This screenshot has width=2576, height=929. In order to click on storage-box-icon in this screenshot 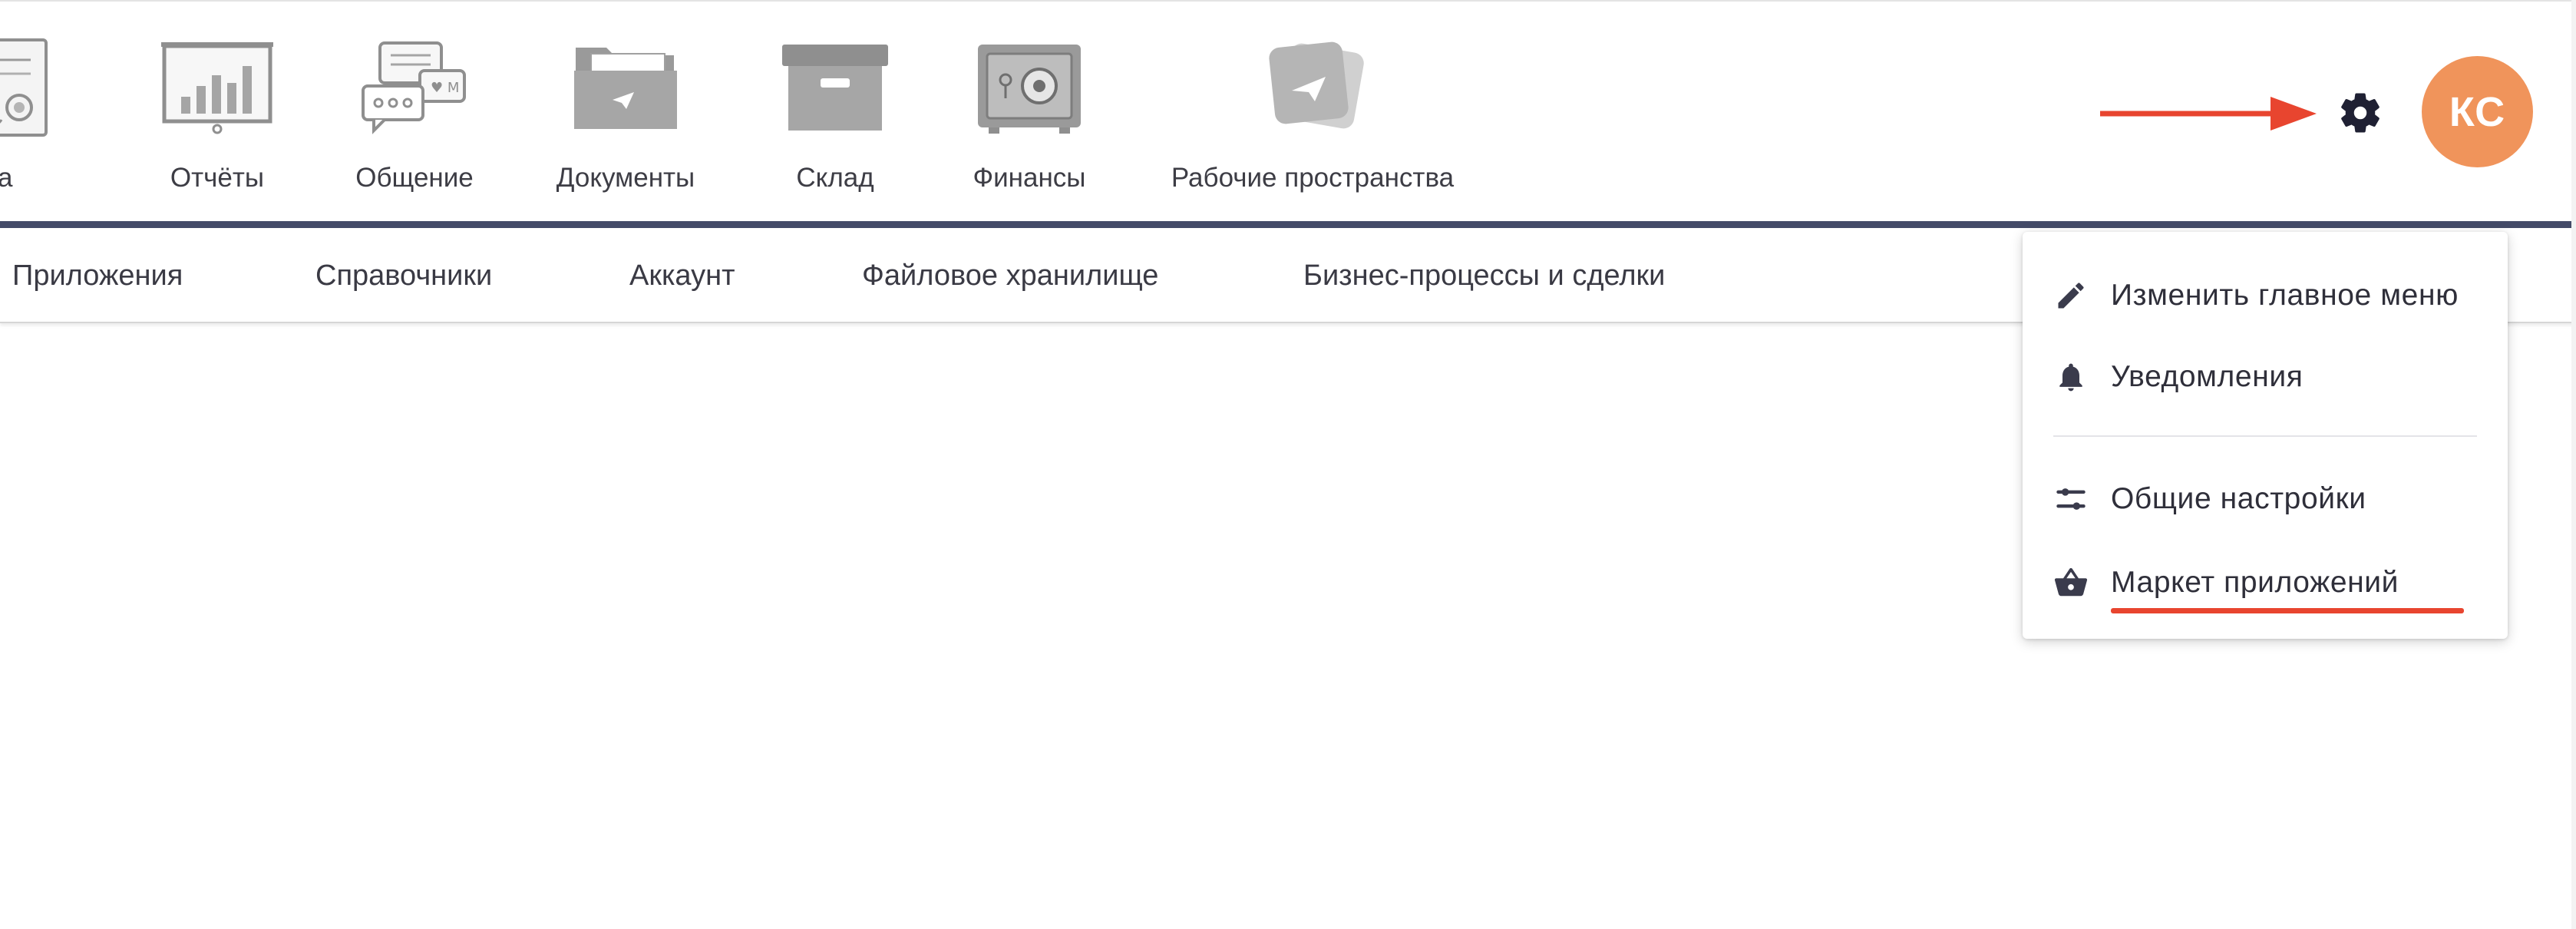, I will do `click(835, 87)`.